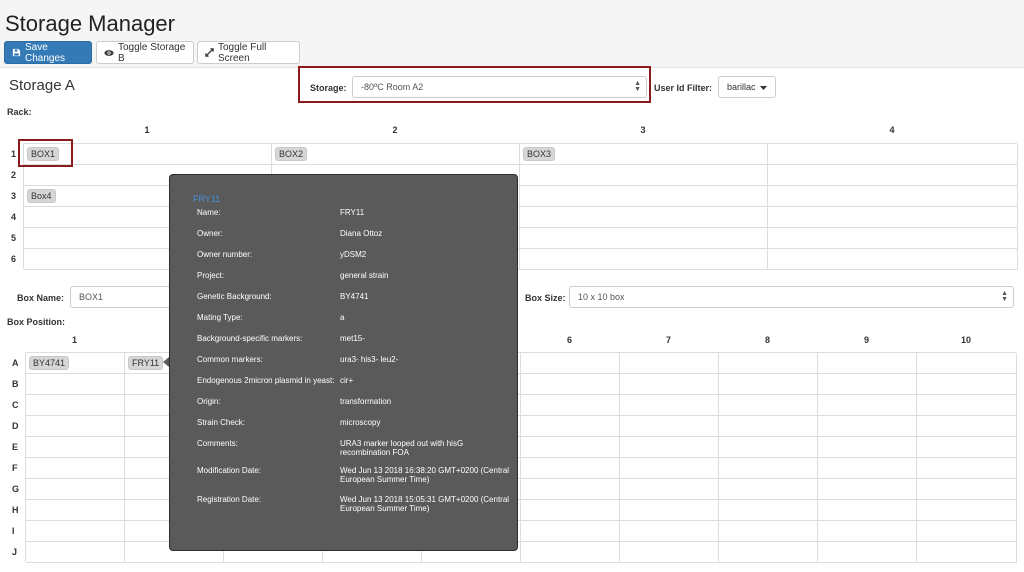 This screenshot has width=1024, height=572. What do you see at coordinates (41, 196) in the screenshot?
I see `box-tag: Box4` at bounding box center [41, 196].